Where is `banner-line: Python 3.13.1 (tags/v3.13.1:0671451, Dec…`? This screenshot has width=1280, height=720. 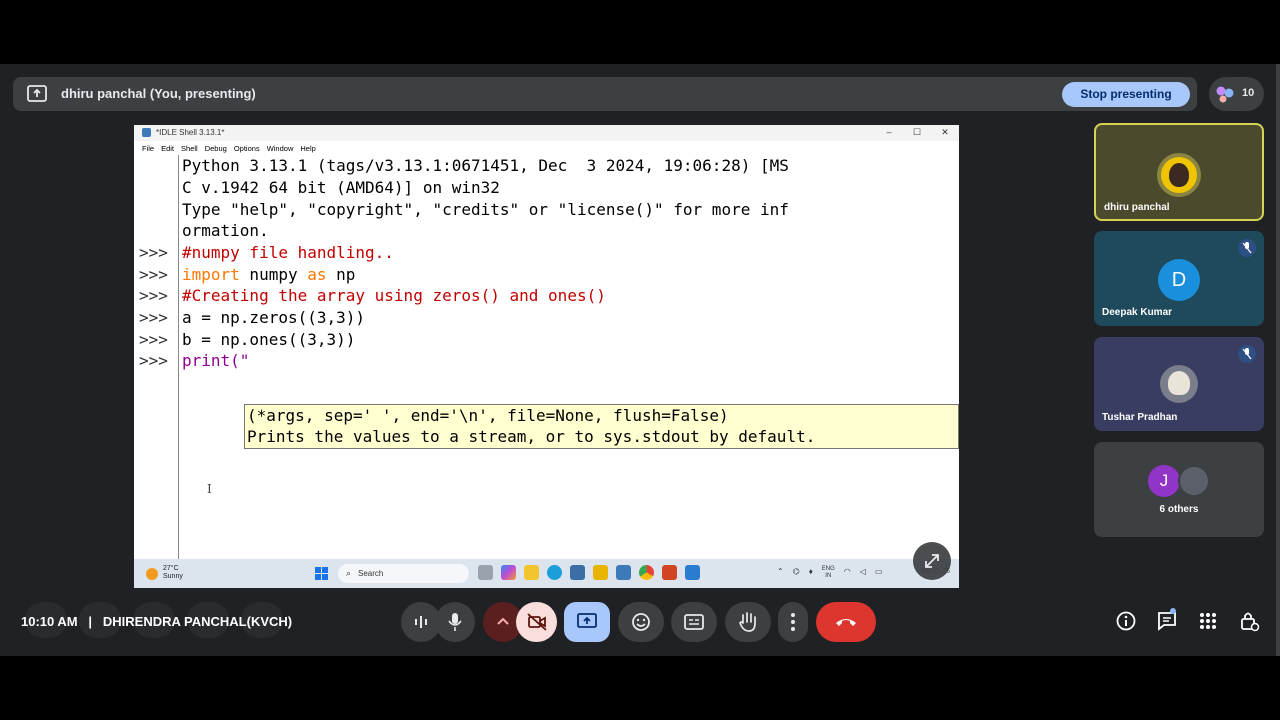 banner-line: Python 3.13.1 (tags/v3.13.1:0671451, Dec… is located at coordinates (485, 165).